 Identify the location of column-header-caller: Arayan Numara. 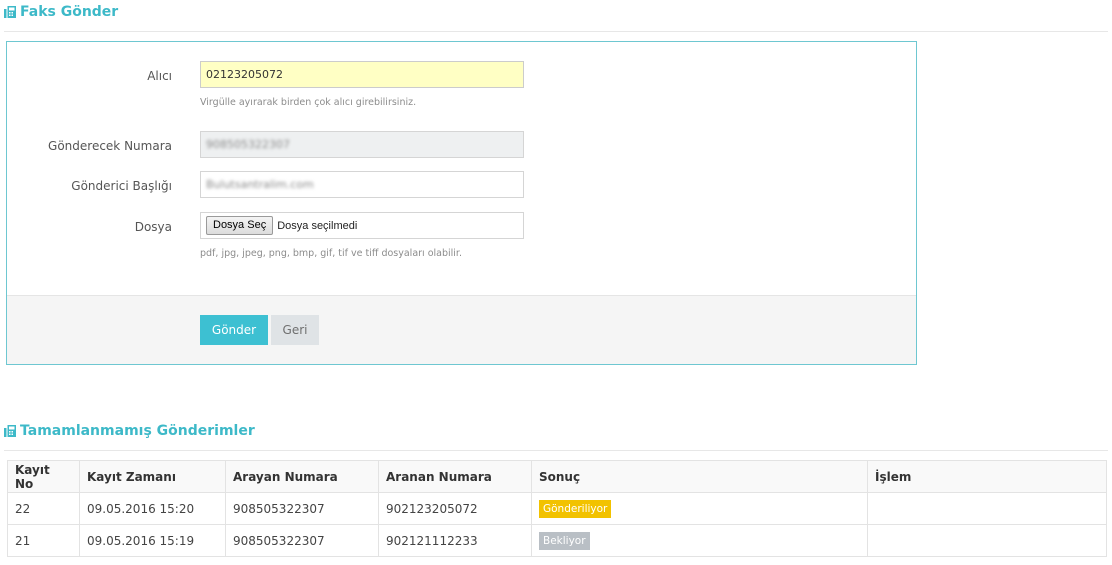
(302, 476).